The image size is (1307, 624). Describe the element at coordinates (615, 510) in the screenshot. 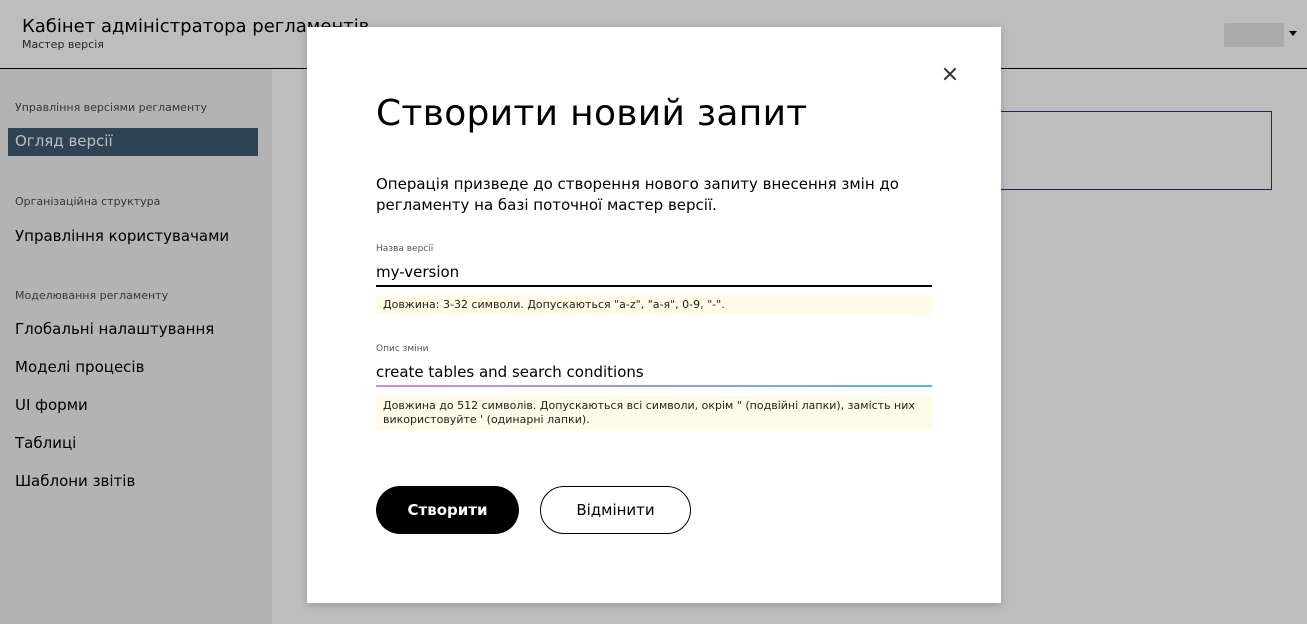

I see `cancel-button: Відмінити` at that location.